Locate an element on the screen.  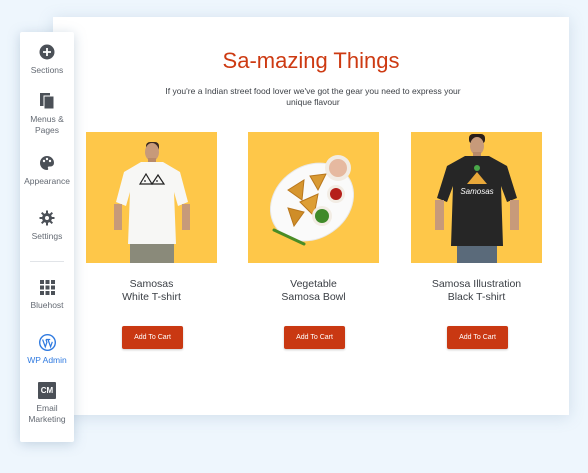
sidebar-item-label: Email Marketing is located at coordinates (47, 413).